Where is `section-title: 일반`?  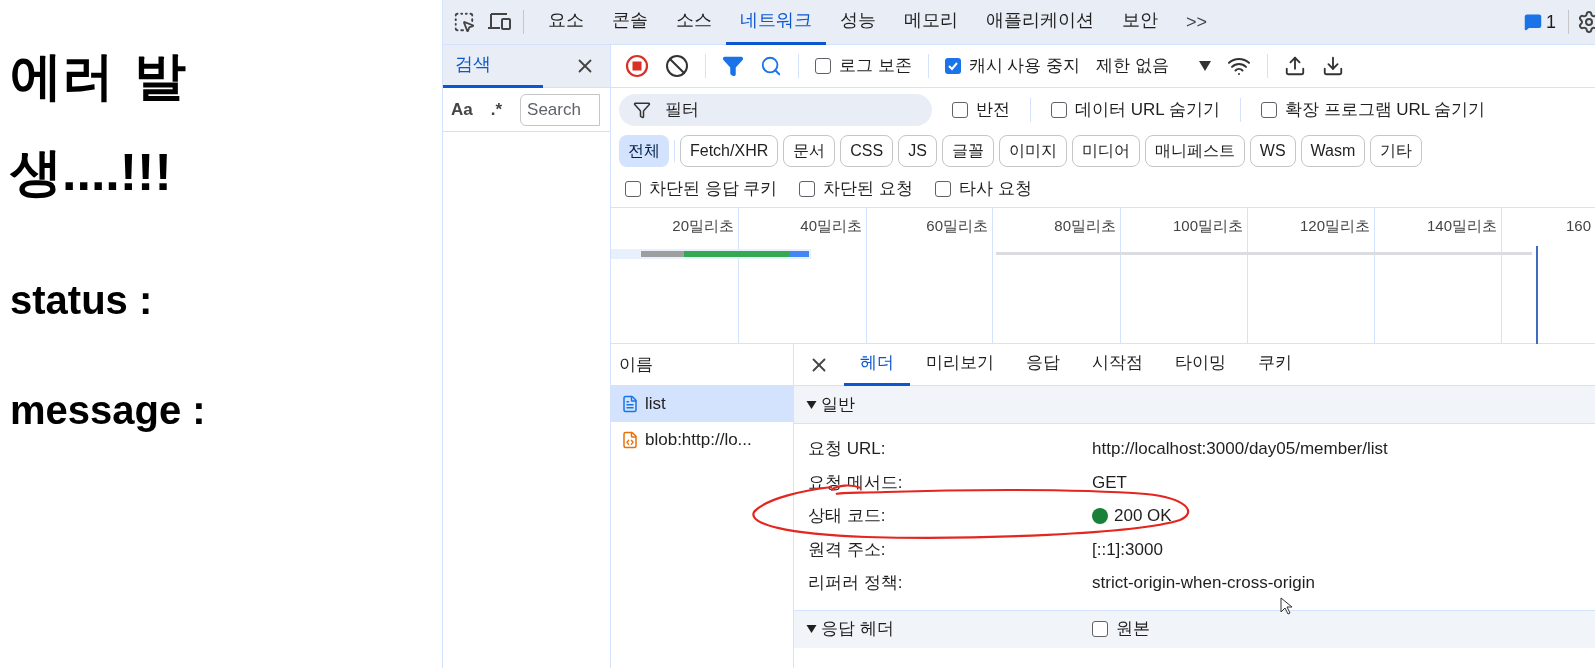
section-title: 일반 is located at coordinates (838, 404).